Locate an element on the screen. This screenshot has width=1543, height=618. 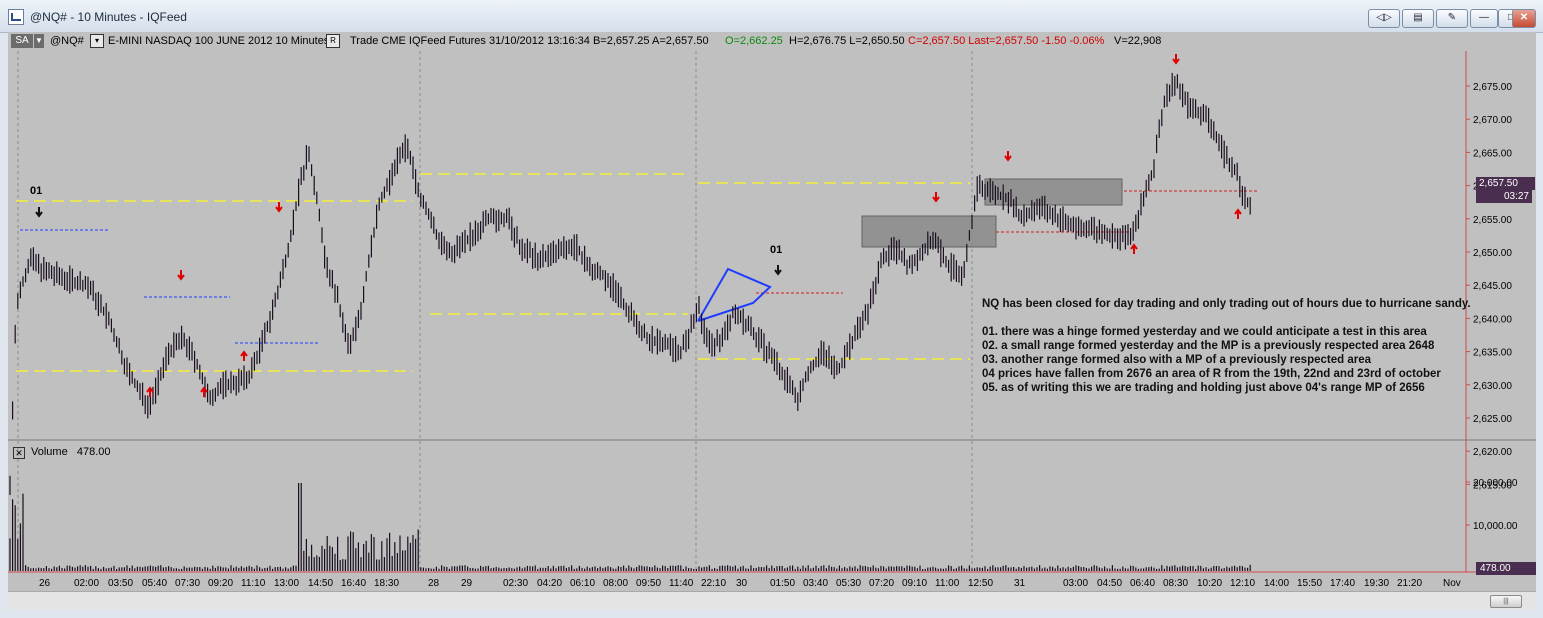
time-tick-label: 03:40 is located at coordinates (815, 583).